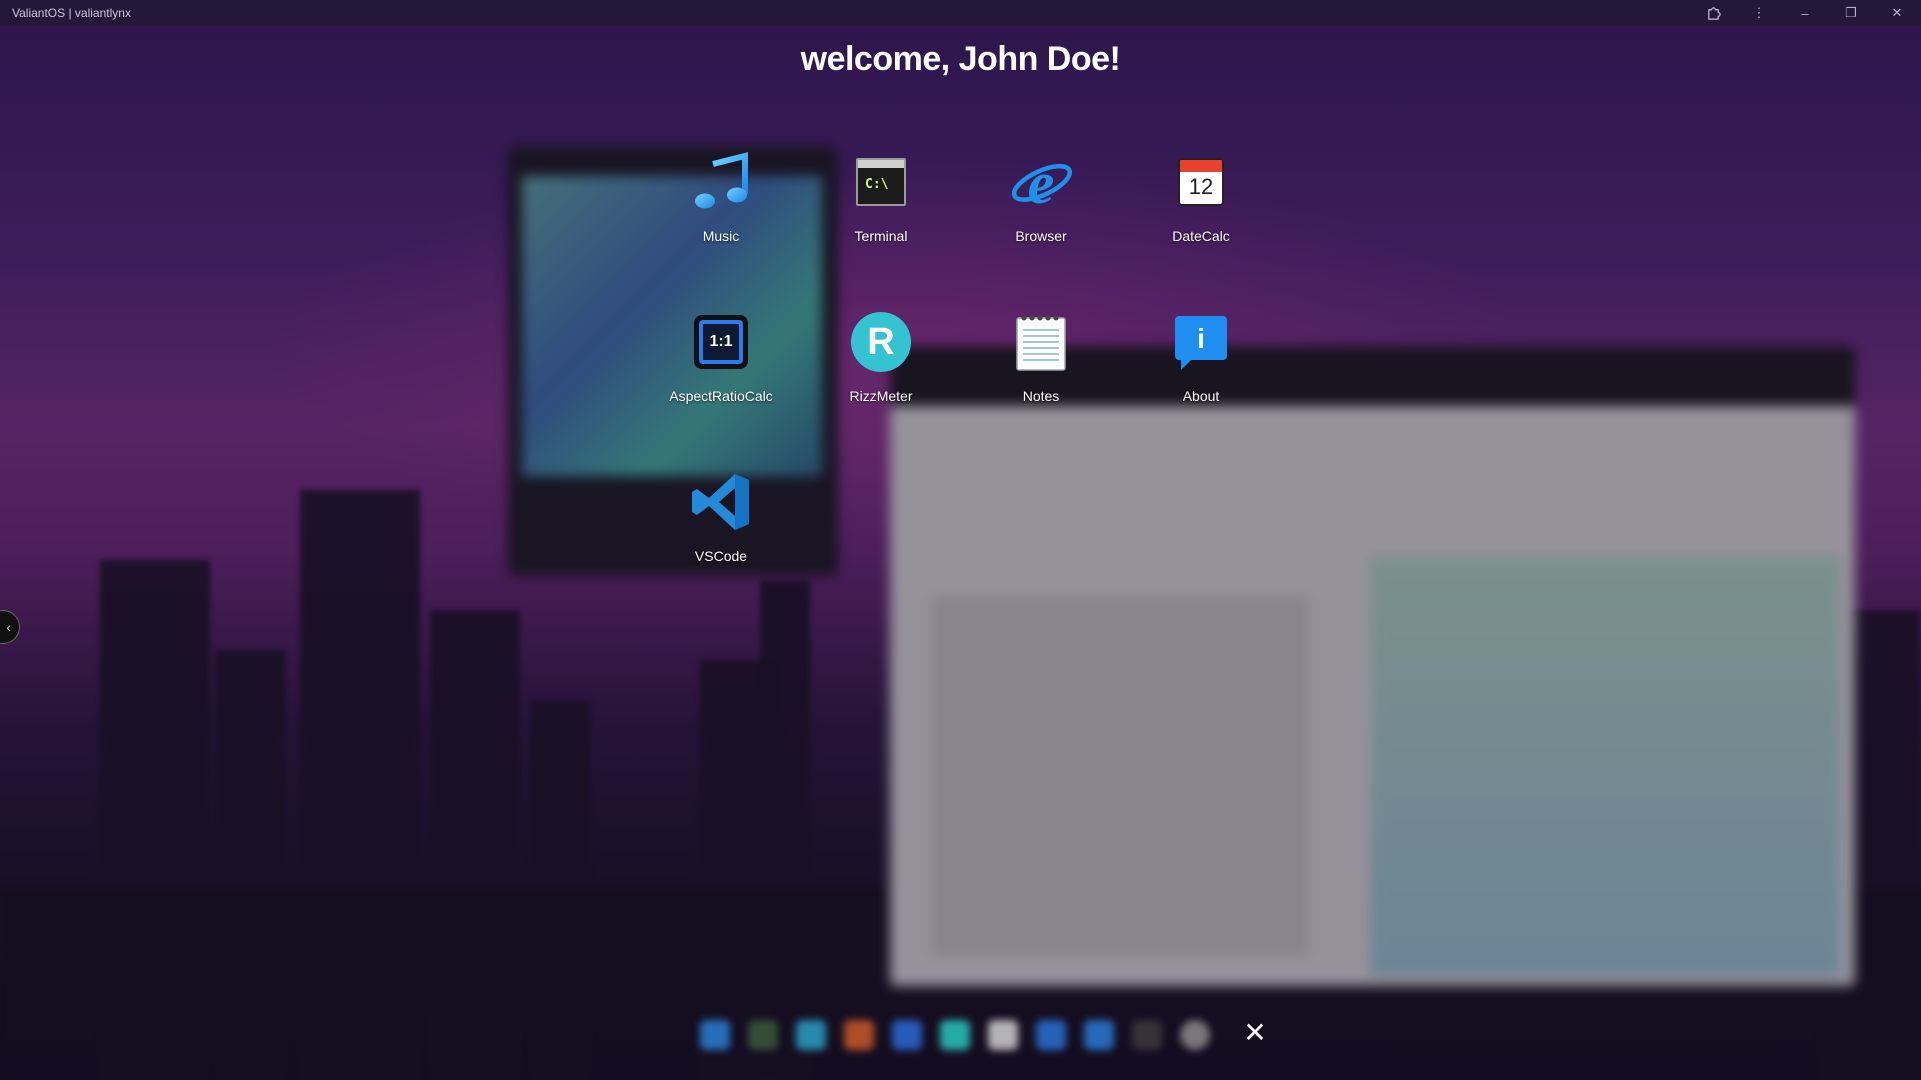 Image resolution: width=1921 pixels, height=1080 pixels. What do you see at coordinates (881, 396) in the screenshot?
I see `app-label: RizzMeter` at bounding box center [881, 396].